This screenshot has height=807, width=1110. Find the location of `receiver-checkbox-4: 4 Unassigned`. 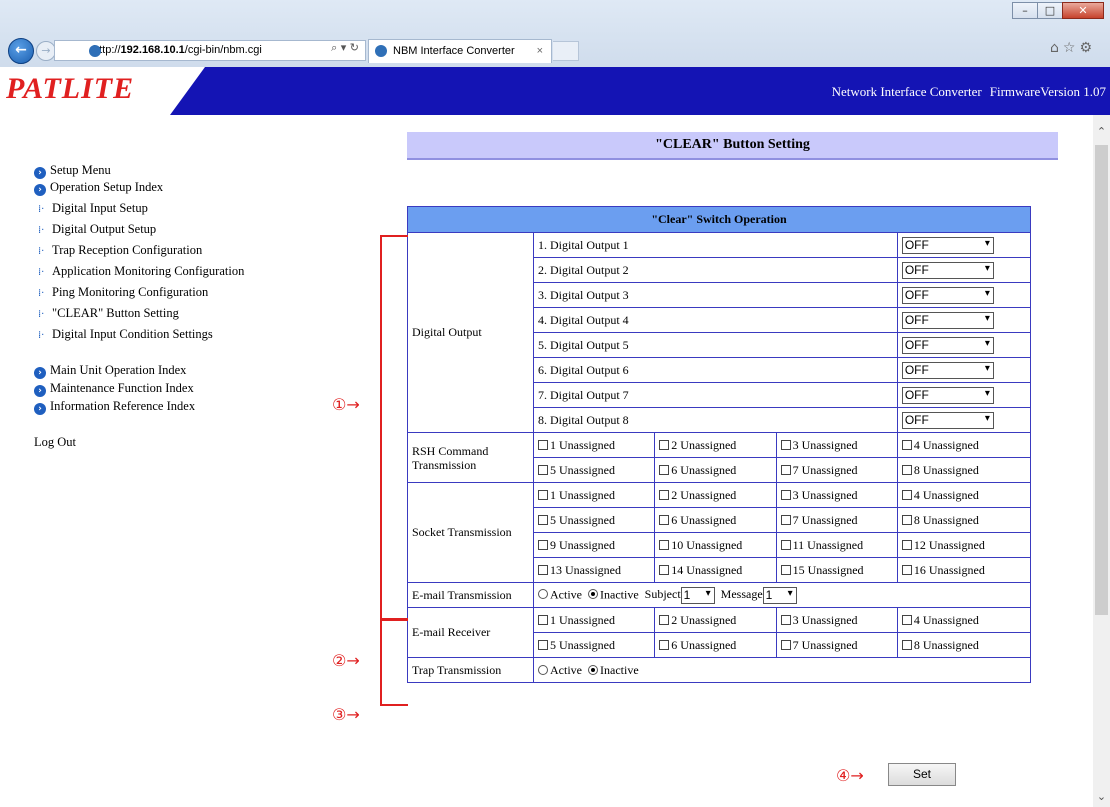

receiver-checkbox-4: 4 Unassigned is located at coordinates (964, 620).